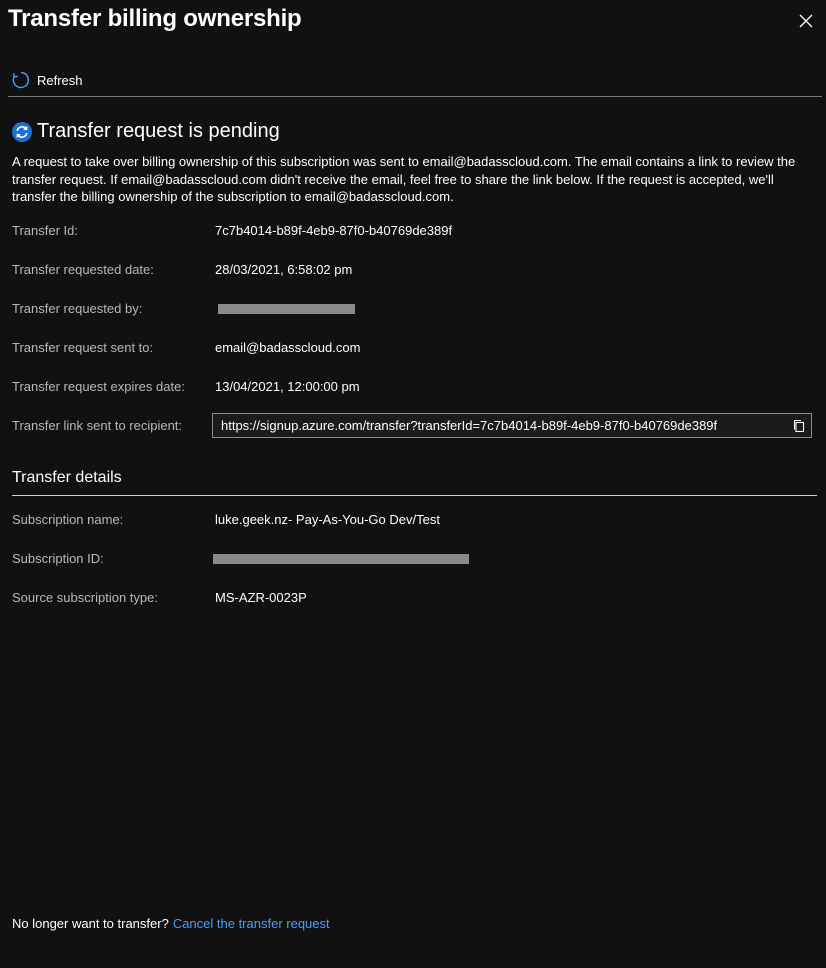  Describe the element at coordinates (98, 386) in the screenshot. I see `transfer-expires-label: Transfer request expires date:` at that location.